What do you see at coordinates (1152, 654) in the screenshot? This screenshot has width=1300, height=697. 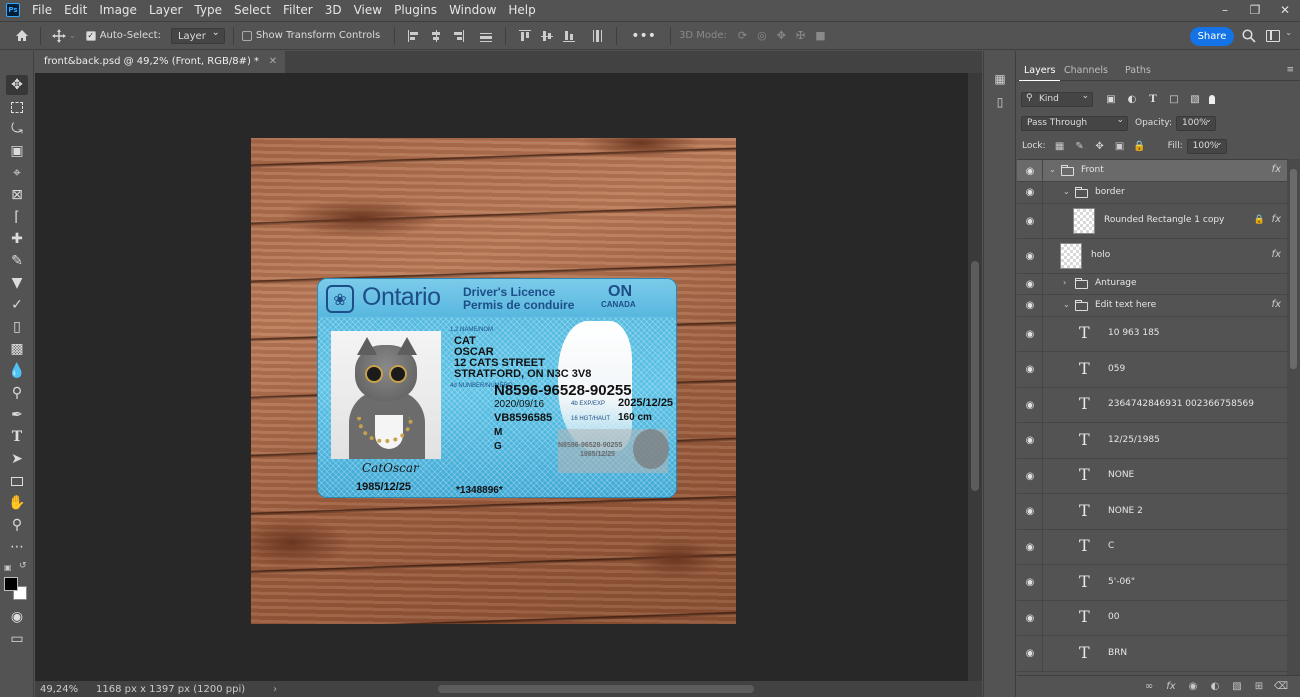 I see `layer-row: ◉ T BRN` at bounding box center [1152, 654].